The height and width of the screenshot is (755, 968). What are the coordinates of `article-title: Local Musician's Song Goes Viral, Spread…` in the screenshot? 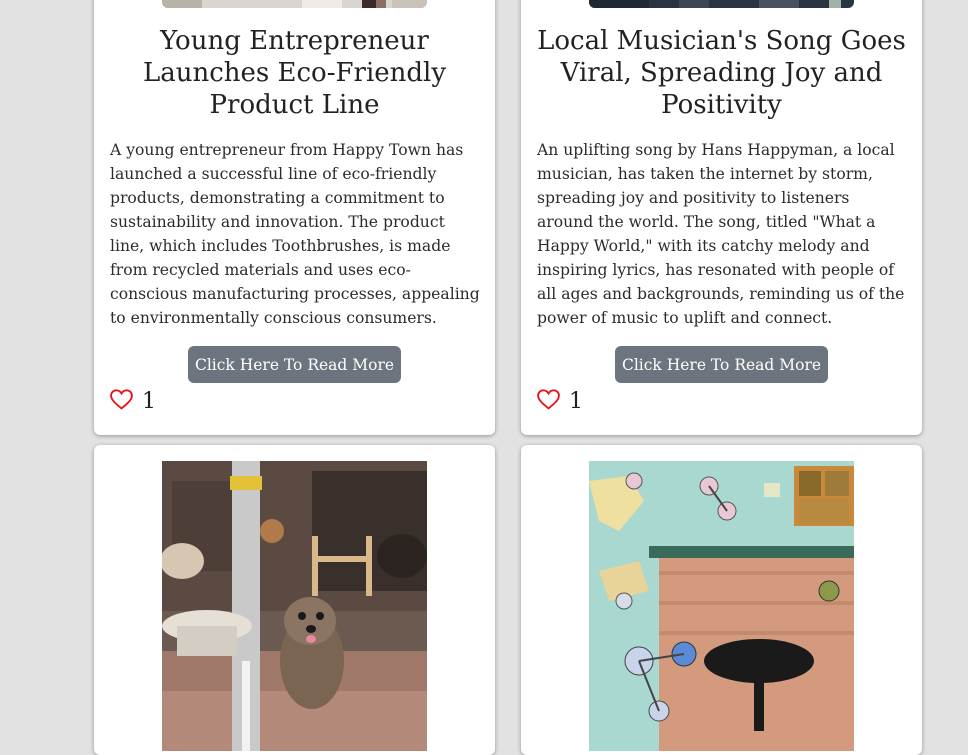 It's located at (721, 73).